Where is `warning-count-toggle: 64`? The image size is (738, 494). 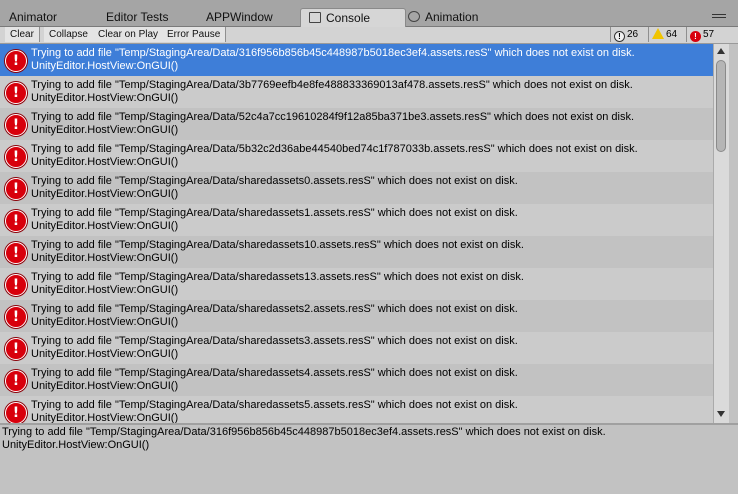 warning-count-toggle: 64 is located at coordinates (668, 34).